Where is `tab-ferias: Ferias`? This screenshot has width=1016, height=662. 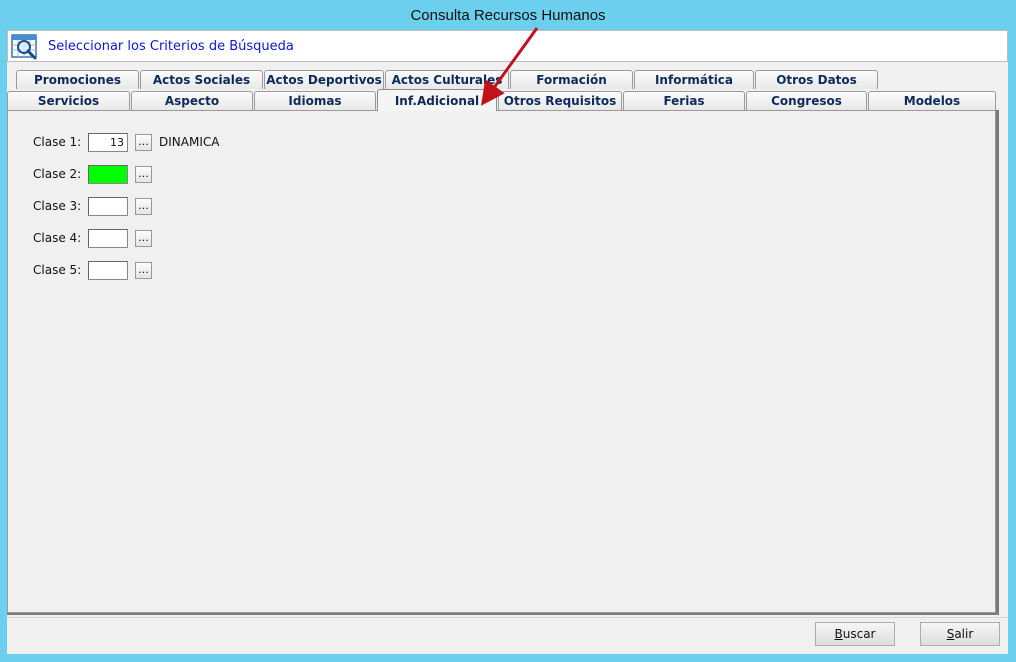 tab-ferias: Ferias is located at coordinates (684, 100).